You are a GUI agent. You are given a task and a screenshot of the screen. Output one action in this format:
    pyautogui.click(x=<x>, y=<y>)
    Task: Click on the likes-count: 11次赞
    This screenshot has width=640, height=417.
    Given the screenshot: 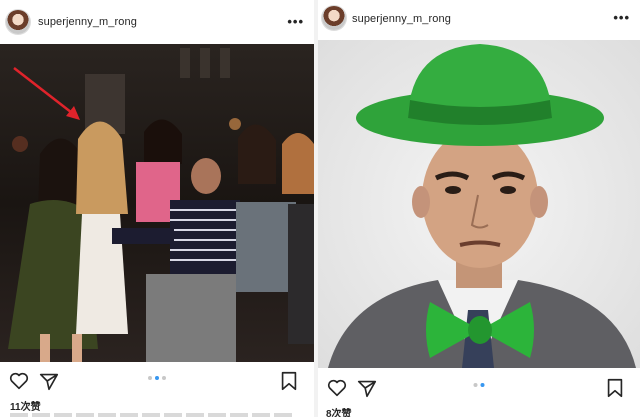 What is the action you would take?
    pyautogui.click(x=25, y=405)
    